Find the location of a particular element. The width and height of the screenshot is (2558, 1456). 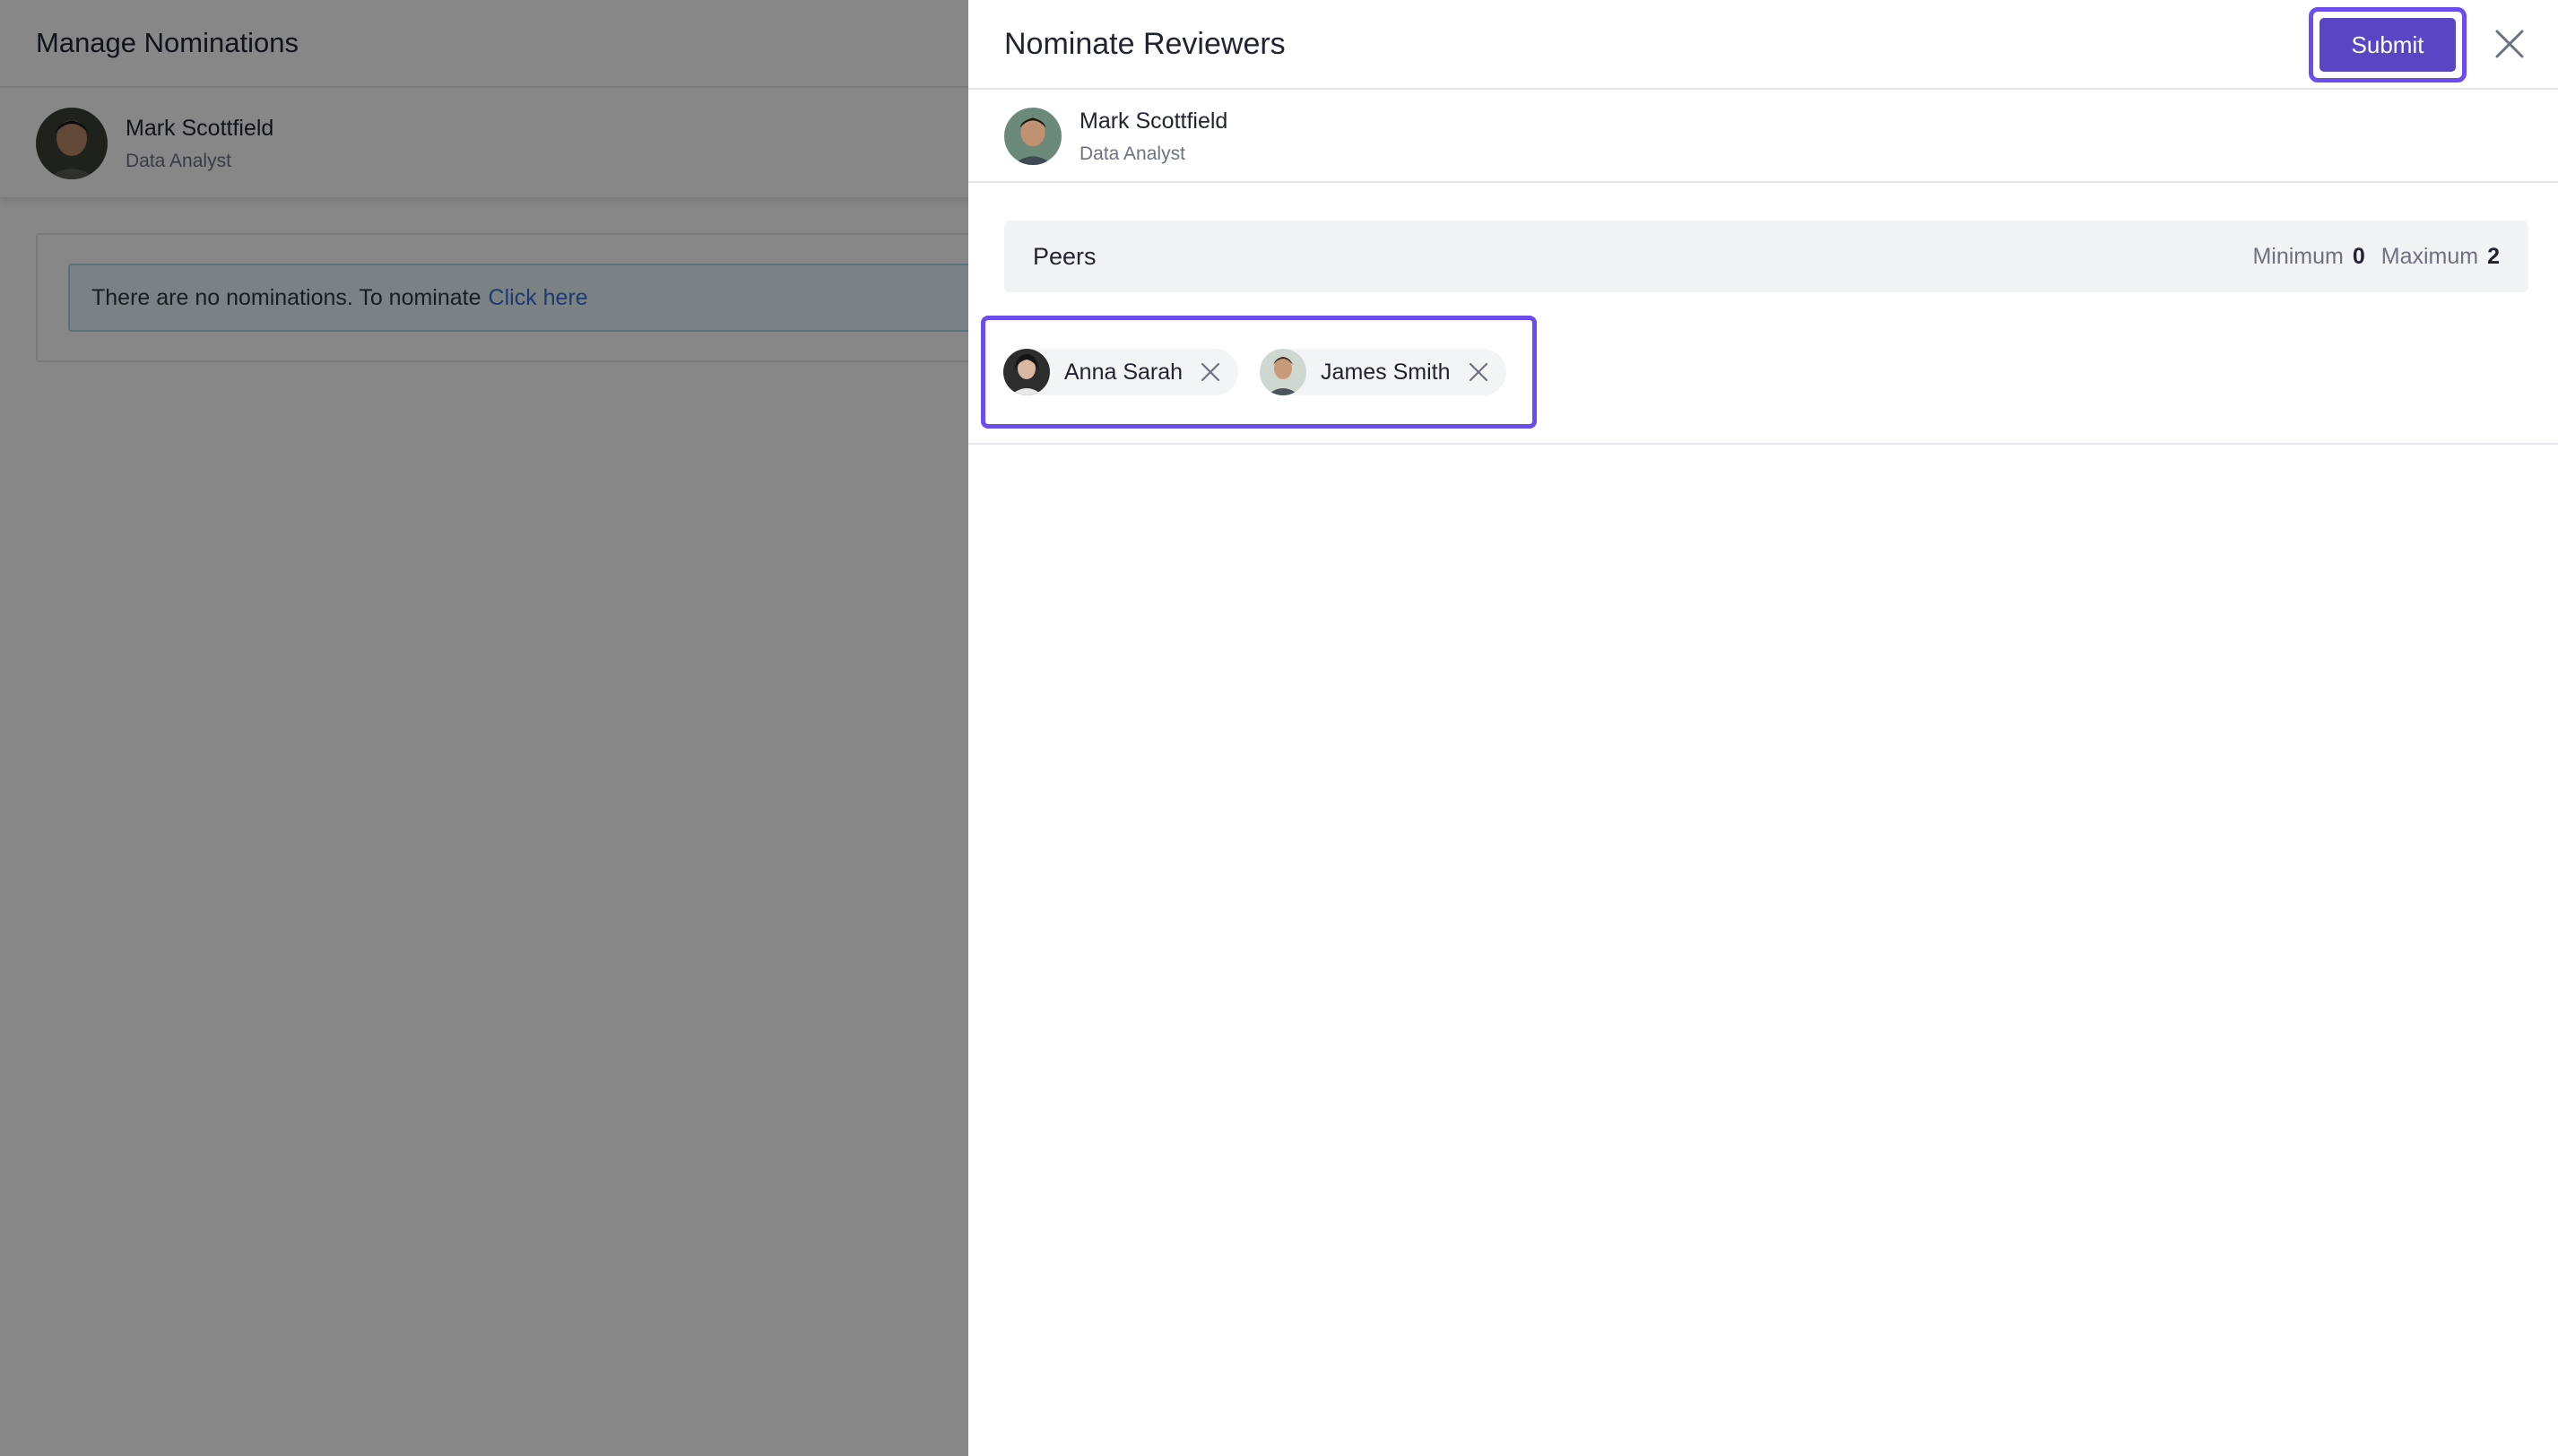

nominee-name: Anna Sarah is located at coordinates (1124, 372).